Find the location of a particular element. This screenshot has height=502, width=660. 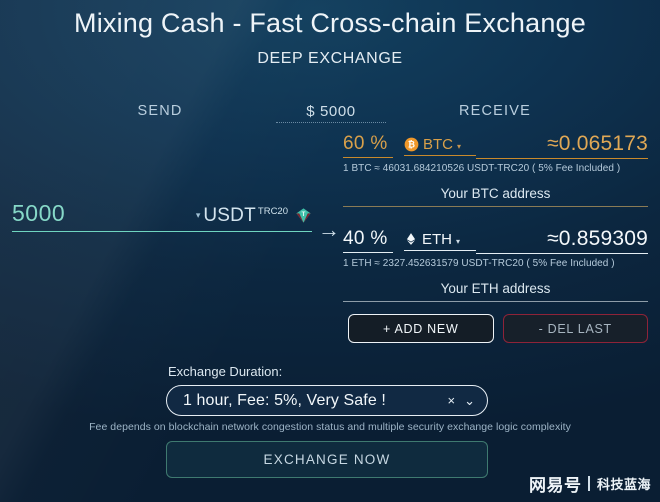

send-currency-selector: ▾ USDT TRC20 T is located at coordinates (254, 215).